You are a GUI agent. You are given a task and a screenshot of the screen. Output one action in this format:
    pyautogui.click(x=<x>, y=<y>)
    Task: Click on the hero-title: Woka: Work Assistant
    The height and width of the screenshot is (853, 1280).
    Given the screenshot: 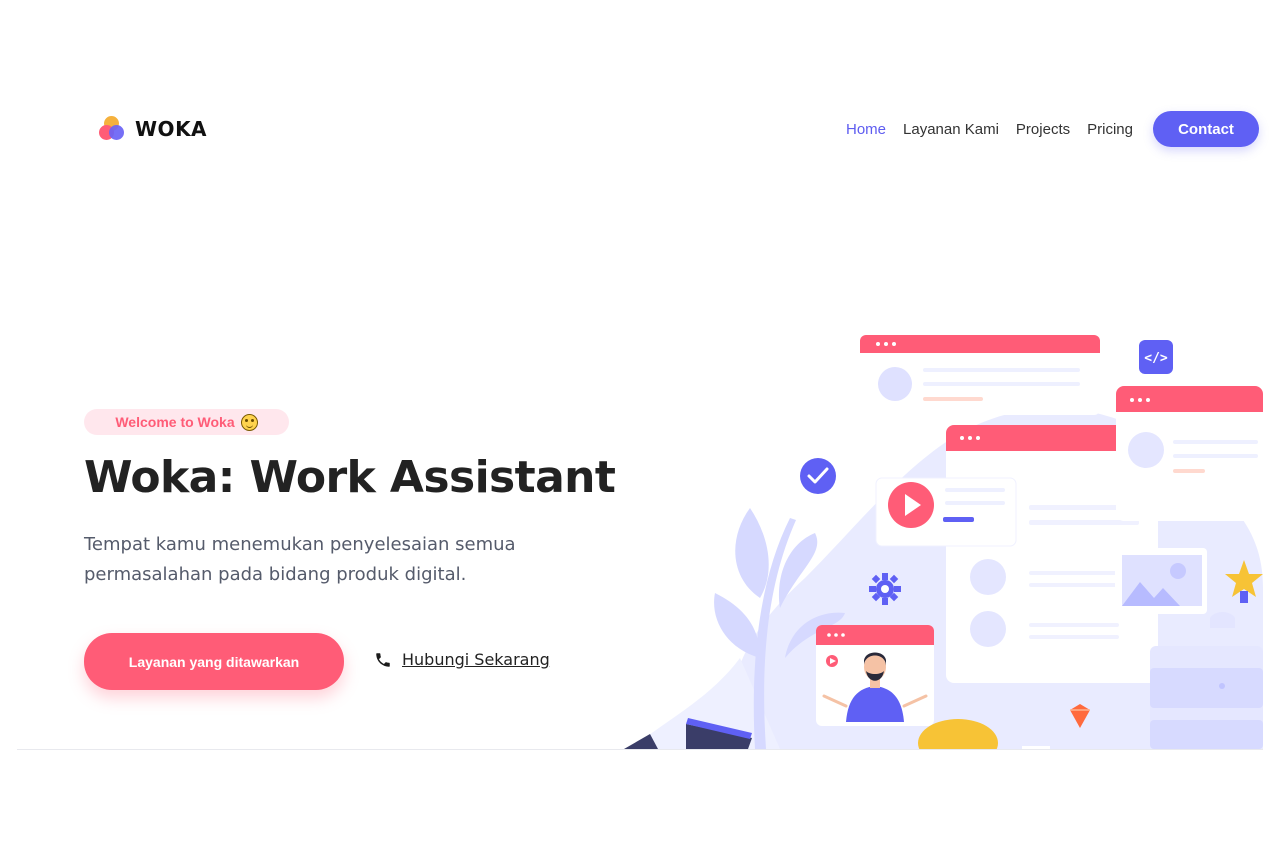 What is the action you would take?
    pyautogui.click(x=350, y=477)
    